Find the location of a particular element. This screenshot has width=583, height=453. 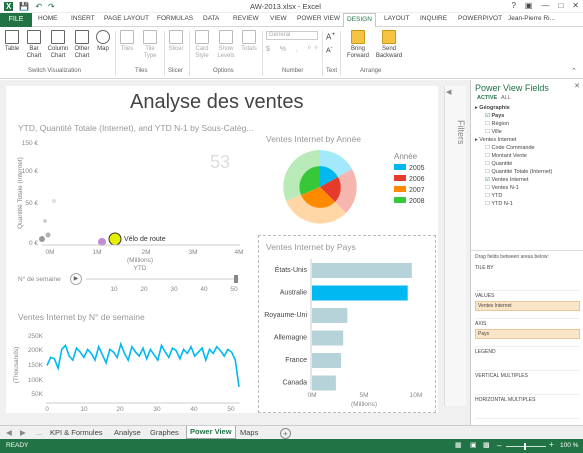

legend-item: 2006 is located at coordinates (409, 179).